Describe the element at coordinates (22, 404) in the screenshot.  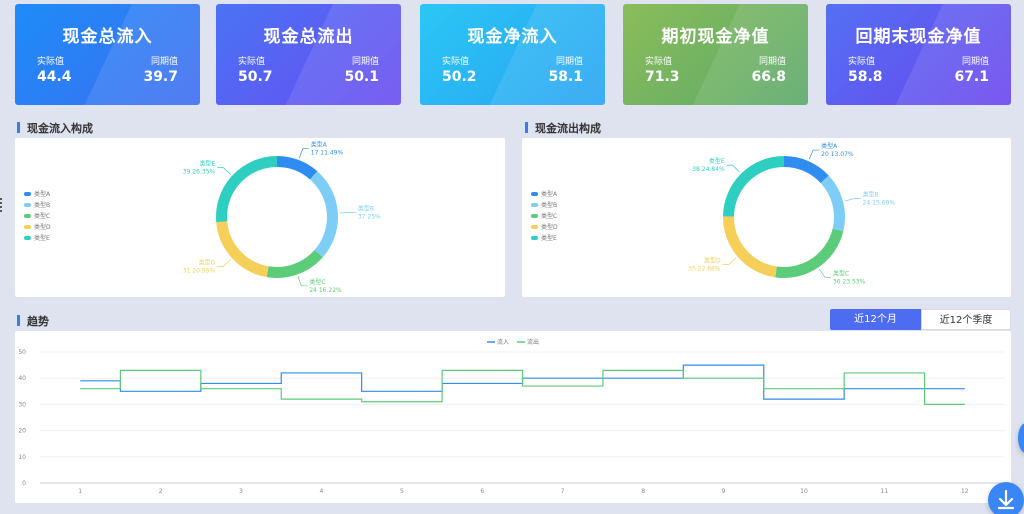
I see `y-tick-label: 30` at that location.